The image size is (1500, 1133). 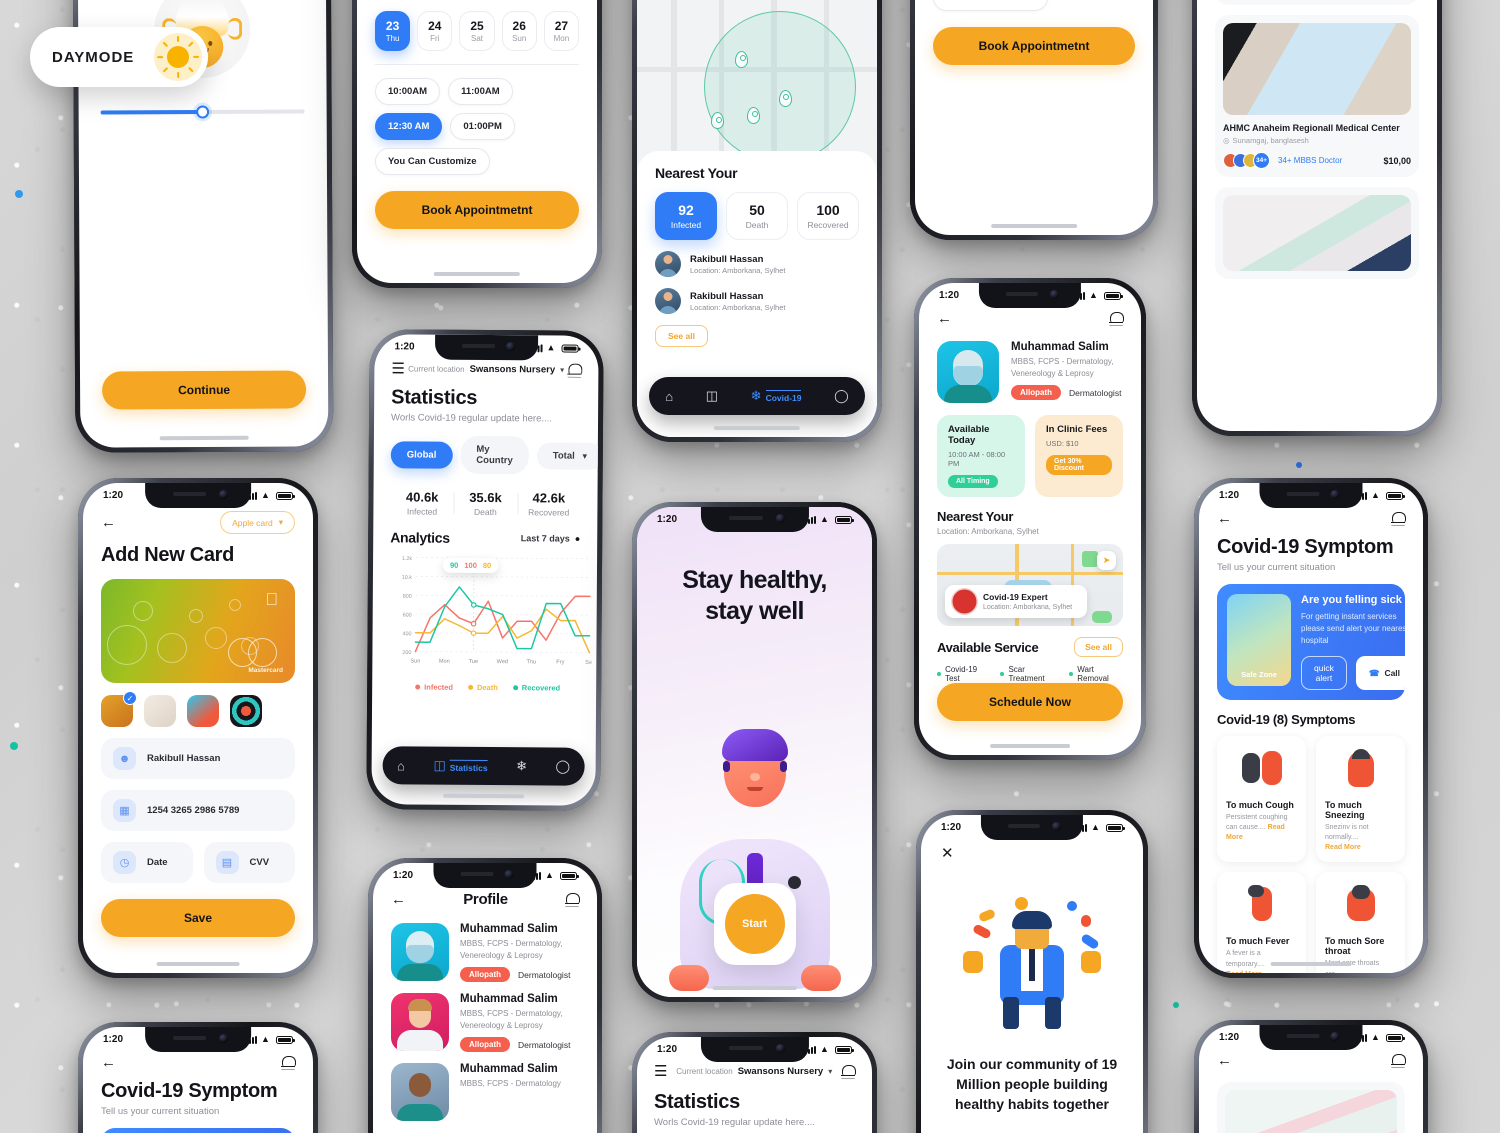 What do you see at coordinates (1106, 560) in the screenshot?
I see `navigate-icon: ➤` at bounding box center [1106, 560].